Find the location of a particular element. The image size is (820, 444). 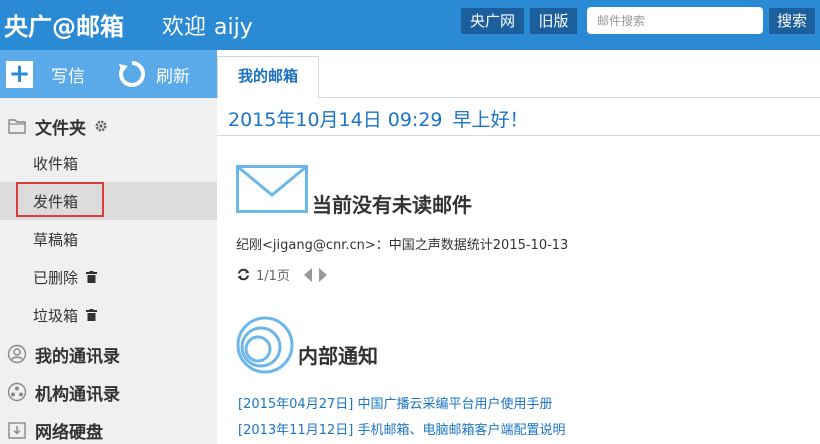

sidebar-folders-header: 文件夹 is located at coordinates (108, 126).